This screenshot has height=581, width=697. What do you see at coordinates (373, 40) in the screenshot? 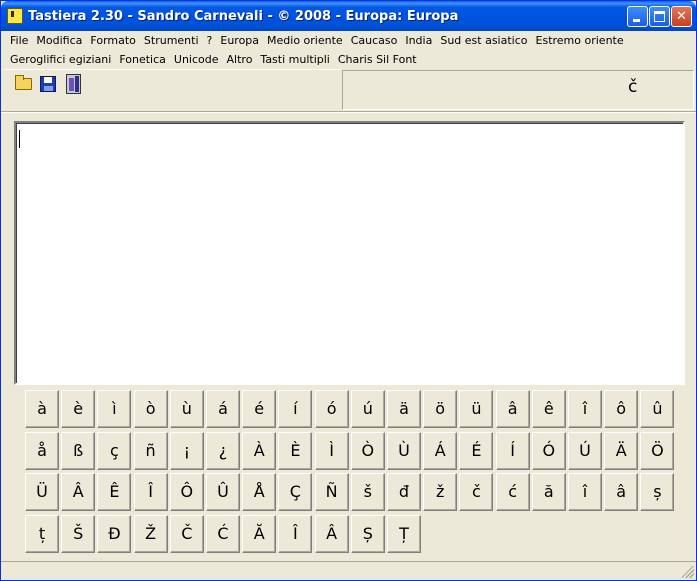
I see `menu-caucaso: Caucaso` at bounding box center [373, 40].